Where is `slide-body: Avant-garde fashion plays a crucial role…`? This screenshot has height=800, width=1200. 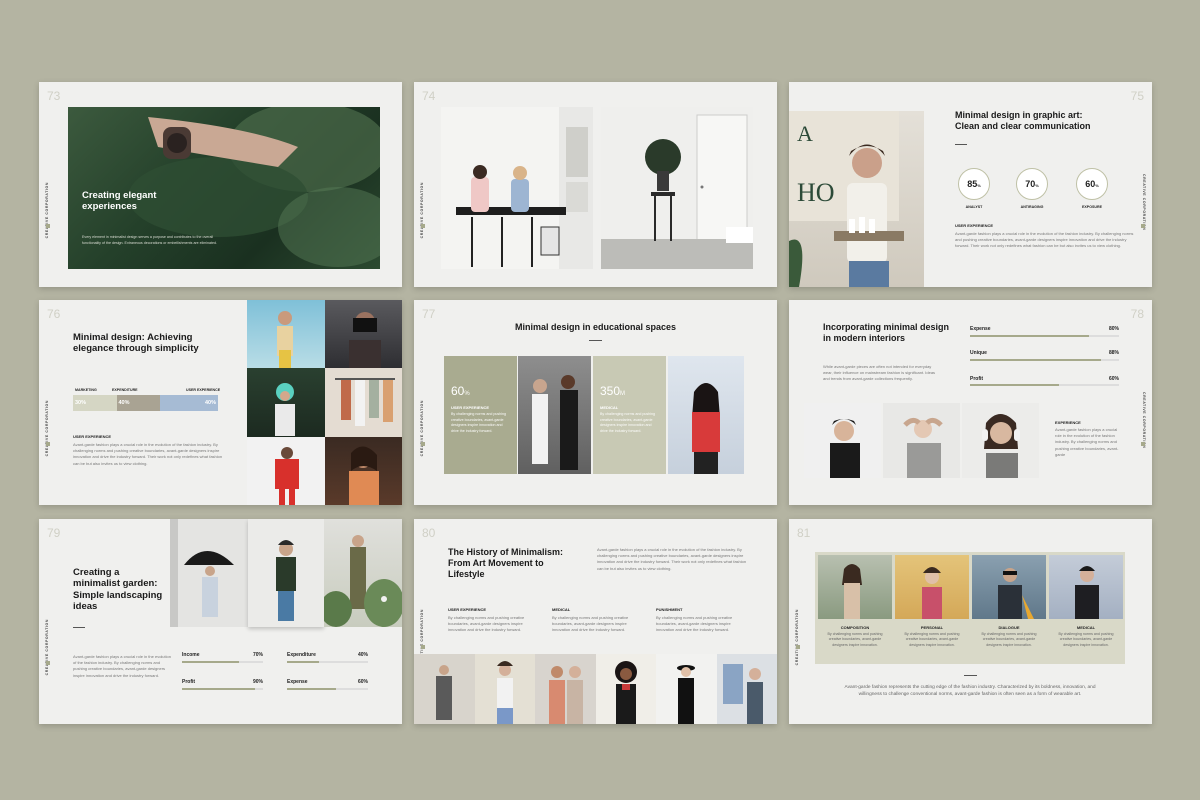 slide-body: Avant-garde fashion plays a crucial role… is located at coordinates (148, 454).